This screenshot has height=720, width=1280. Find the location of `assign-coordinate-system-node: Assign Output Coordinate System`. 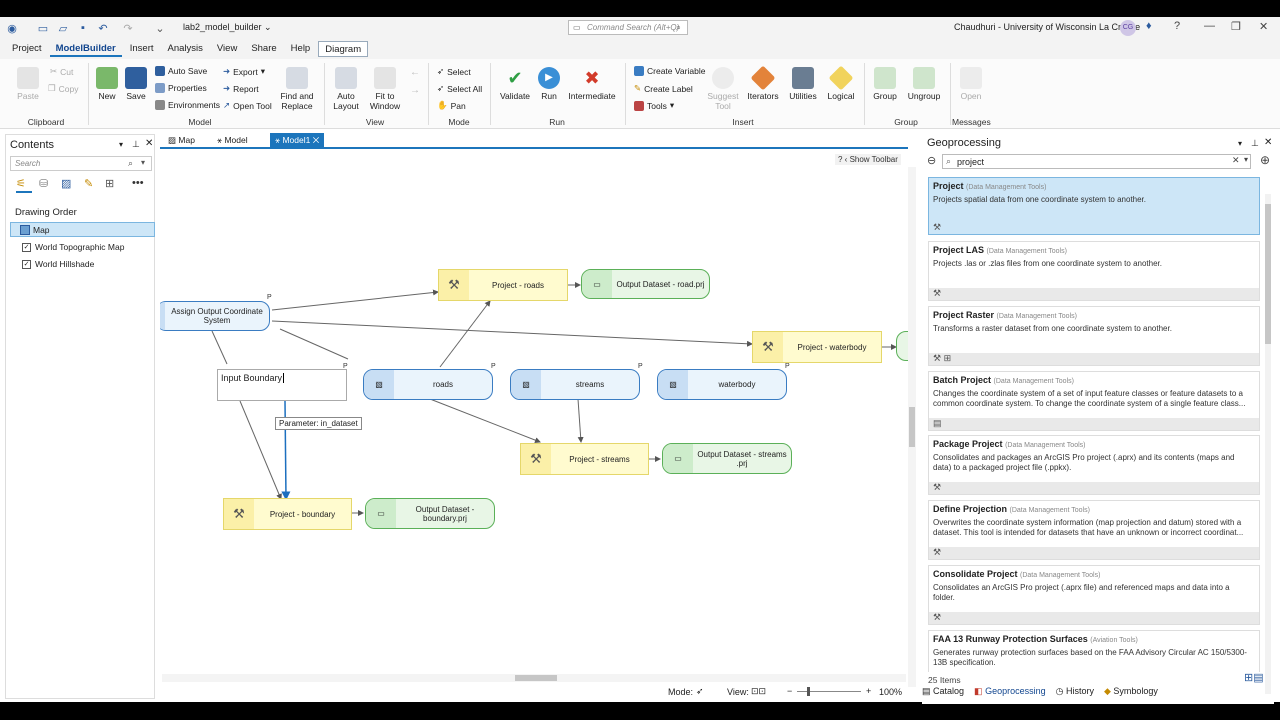

assign-coordinate-system-node: Assign Output Coordinate System is located at coordinates (215, 316).